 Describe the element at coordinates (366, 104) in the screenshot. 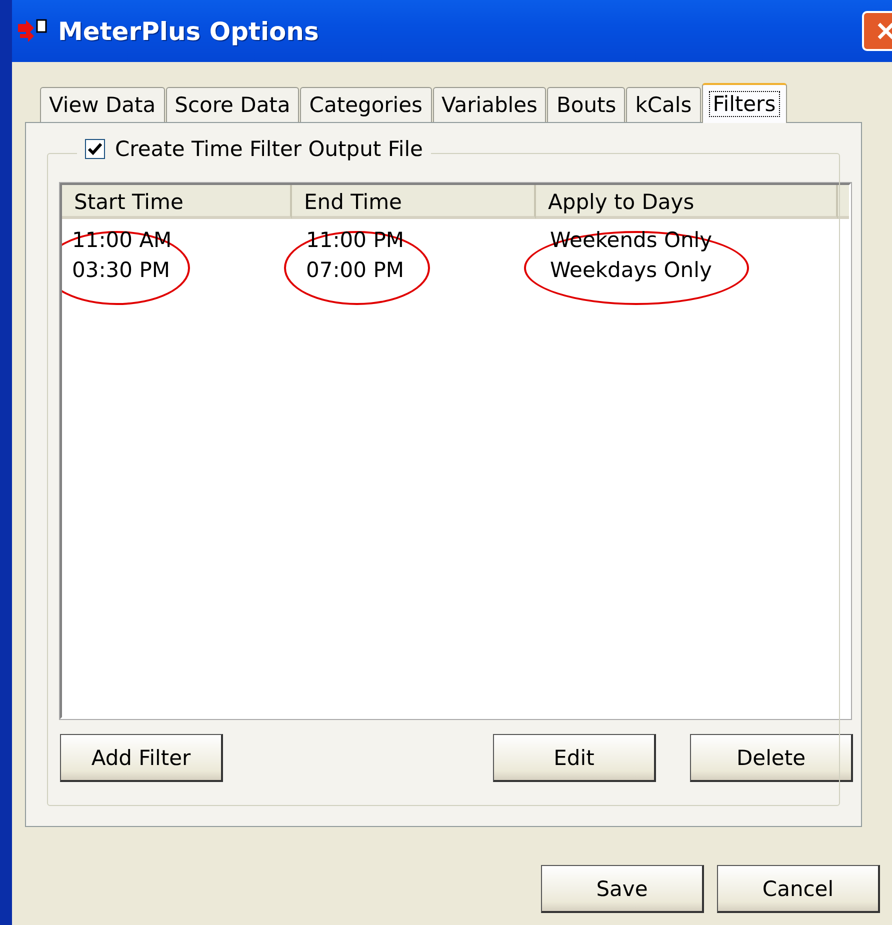

I see `tab: Categories` at that location.